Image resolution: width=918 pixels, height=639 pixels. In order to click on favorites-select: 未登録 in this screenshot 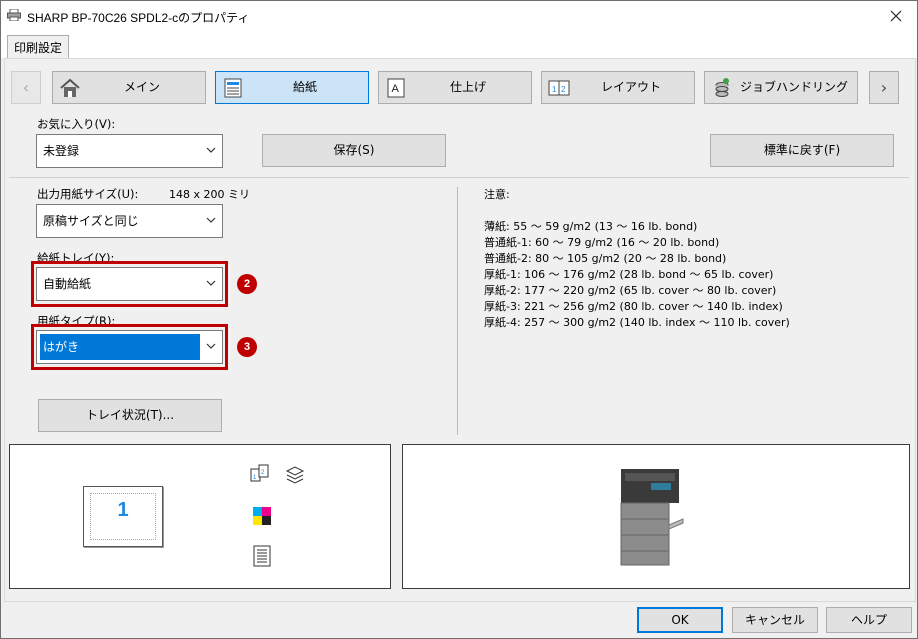, I will do `click(129, 151)`.